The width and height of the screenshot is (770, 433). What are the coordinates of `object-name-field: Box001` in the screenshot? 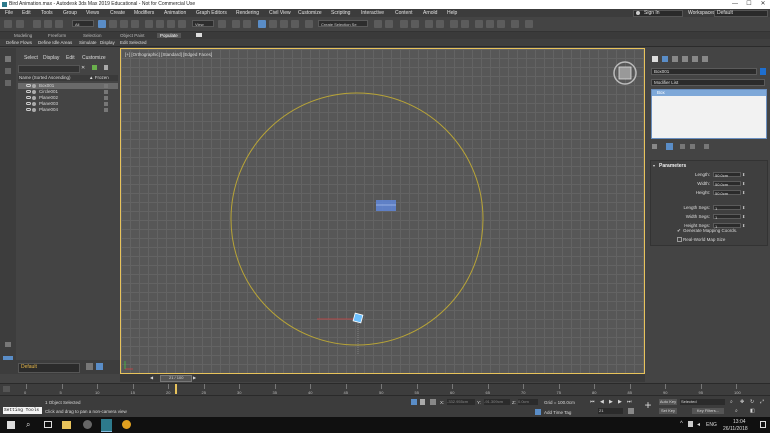 It's located at (704, 71).